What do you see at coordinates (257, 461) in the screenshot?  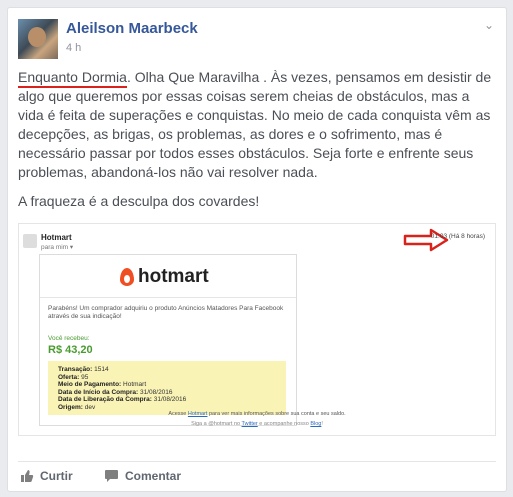 I see `actions-divider` at bounding box center [257, 461].